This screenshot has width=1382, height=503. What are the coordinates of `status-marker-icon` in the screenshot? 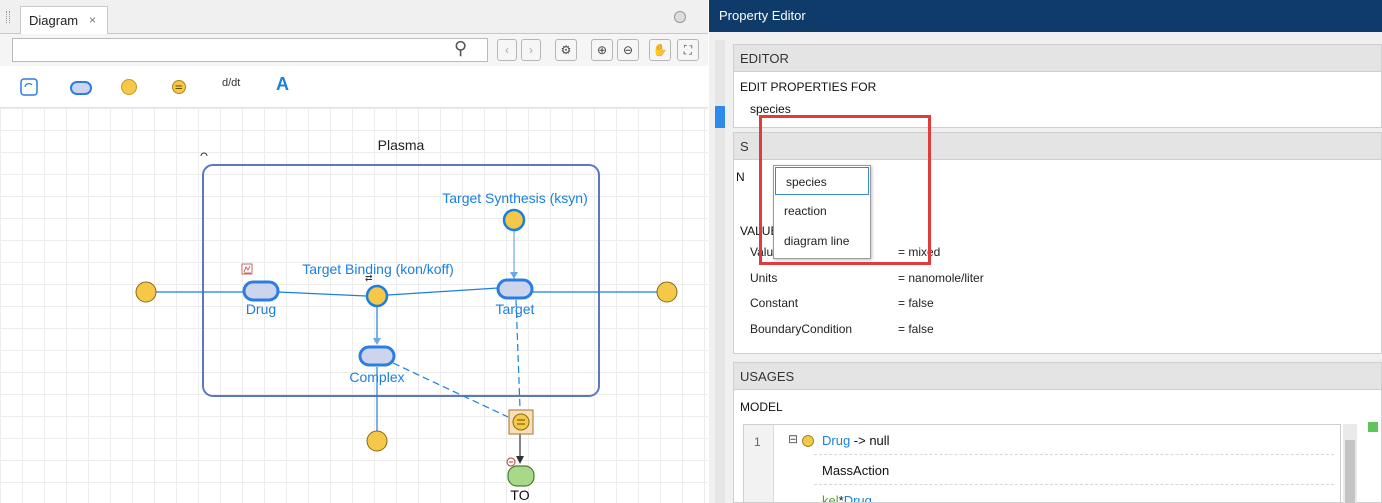 It's located at (1373, 427).